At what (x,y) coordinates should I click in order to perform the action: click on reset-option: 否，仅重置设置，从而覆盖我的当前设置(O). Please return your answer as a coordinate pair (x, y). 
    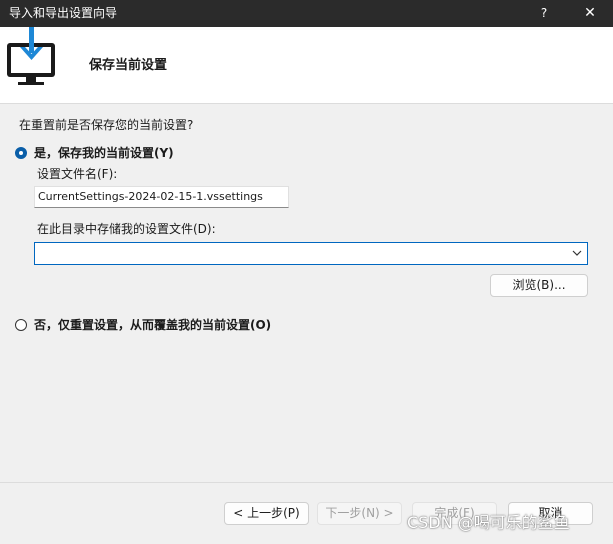
    Looking at the image, I should click on (143, 325).